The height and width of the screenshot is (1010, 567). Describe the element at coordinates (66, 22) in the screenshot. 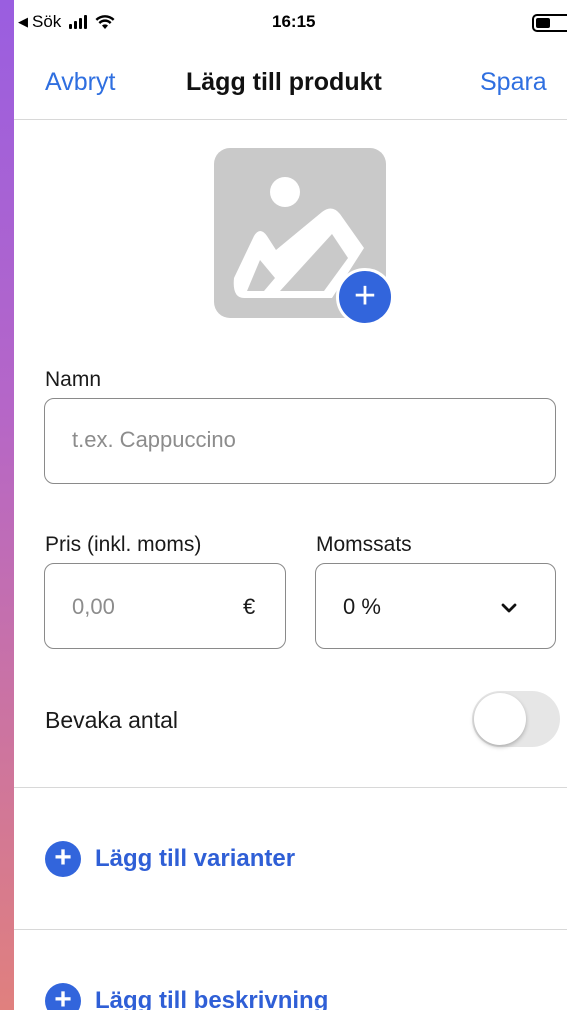

I see `status-back-to-search: ◀ Sök` at that location.